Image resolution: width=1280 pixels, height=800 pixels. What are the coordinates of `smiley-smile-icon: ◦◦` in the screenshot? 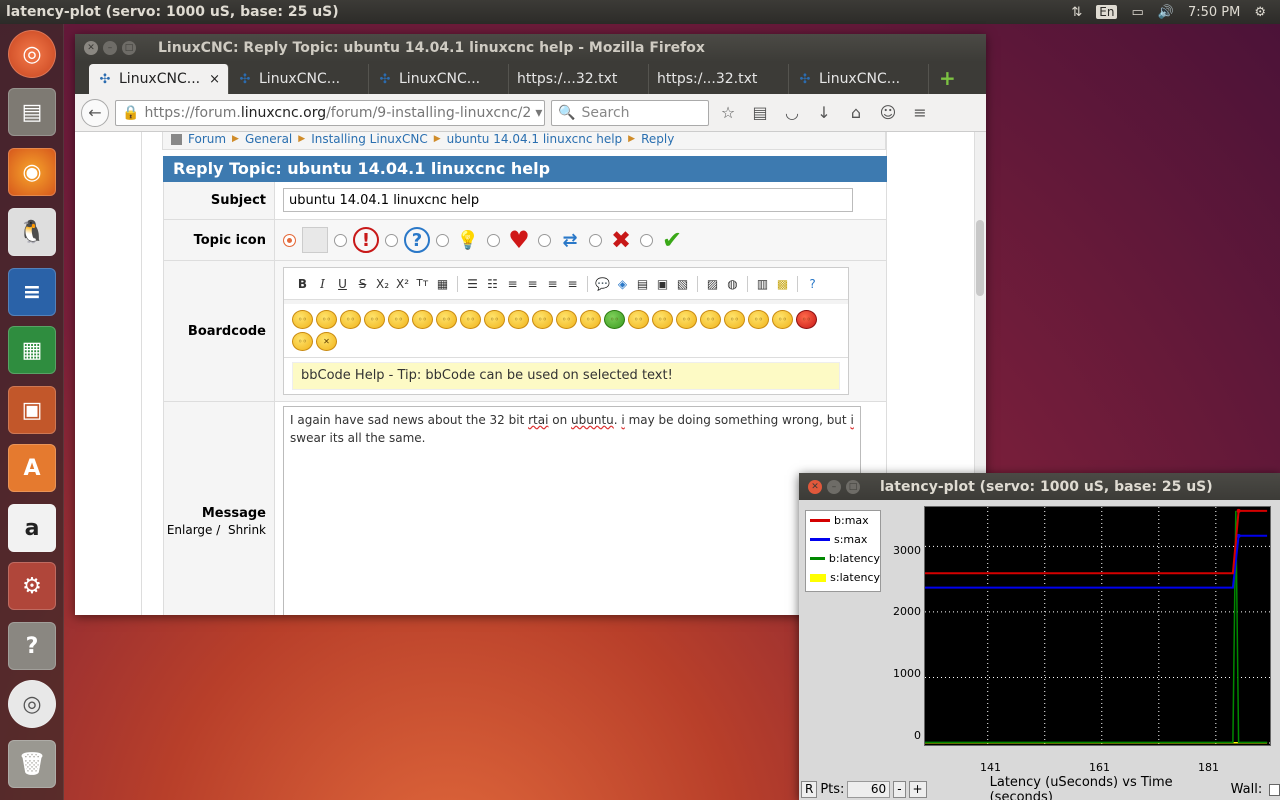 It's located at (350, 319).